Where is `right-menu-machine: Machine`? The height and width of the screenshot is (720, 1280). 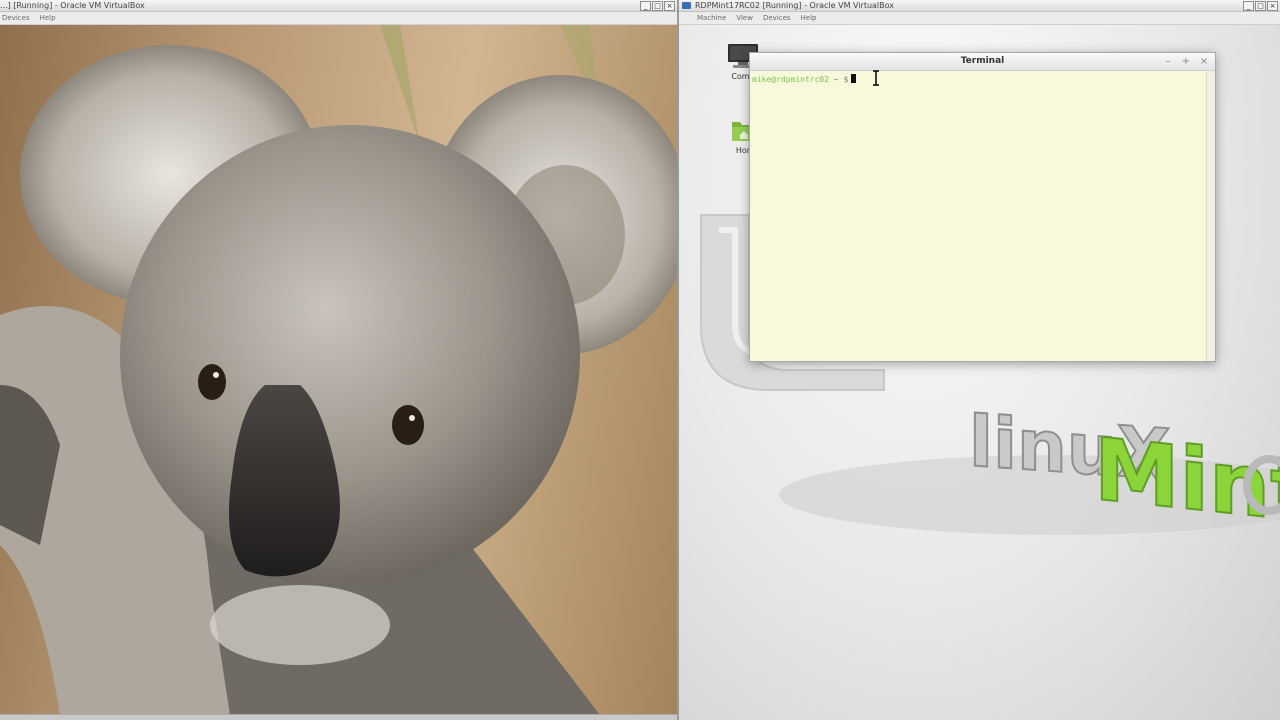
right-menu-machine: Machine is located at coordinates (711, 18).